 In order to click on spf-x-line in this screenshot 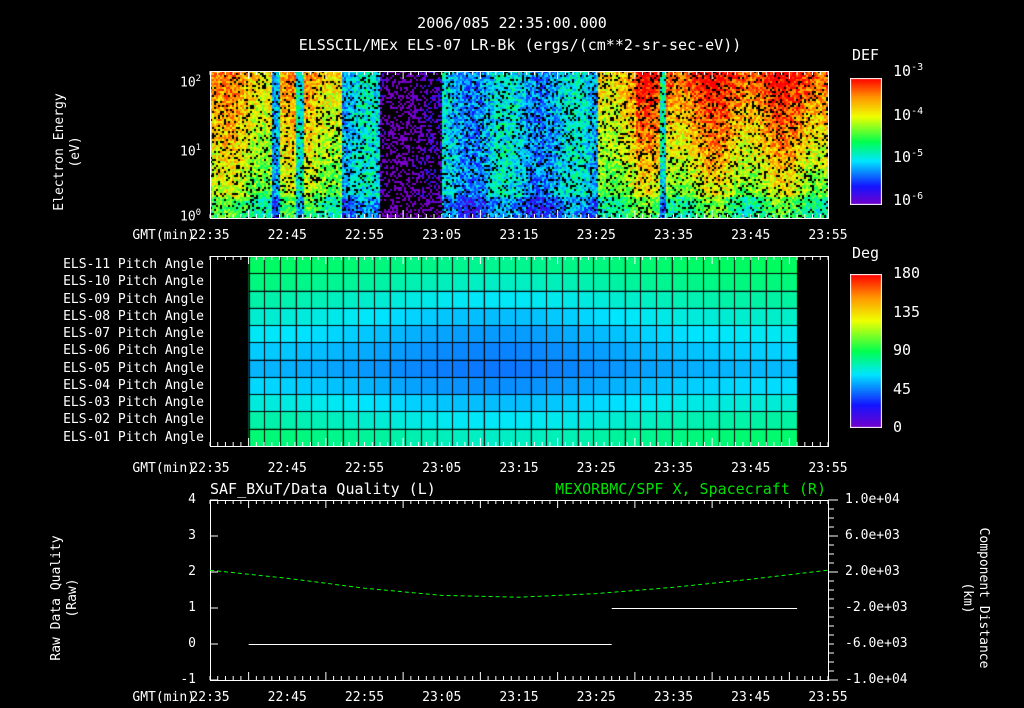, I will do `click(519, 583)`.